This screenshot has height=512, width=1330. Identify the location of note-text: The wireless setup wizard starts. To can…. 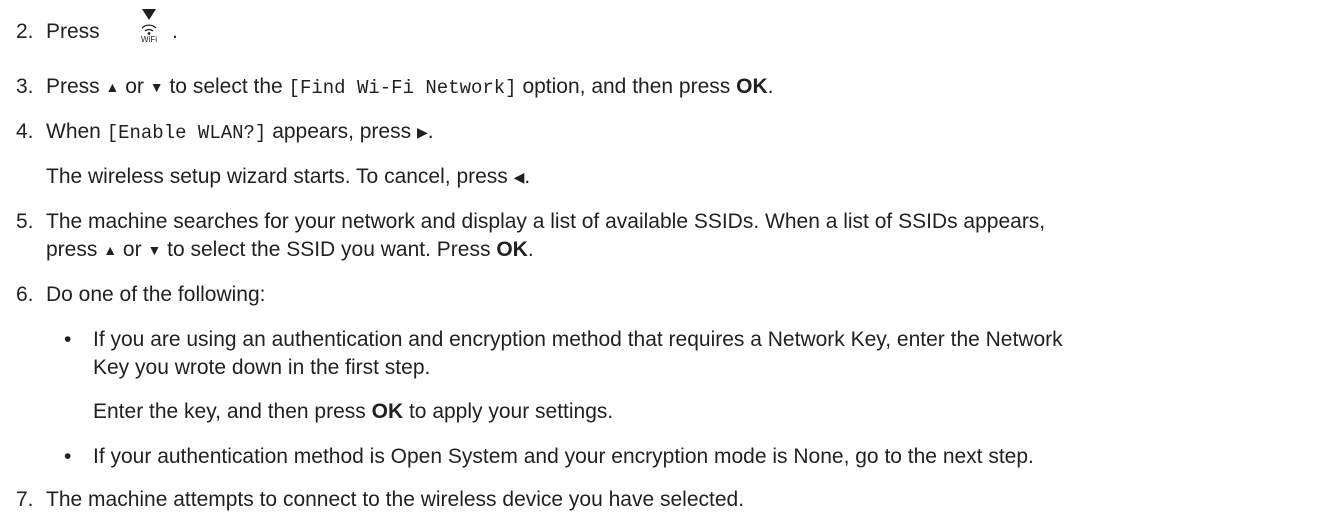
(277, 176).